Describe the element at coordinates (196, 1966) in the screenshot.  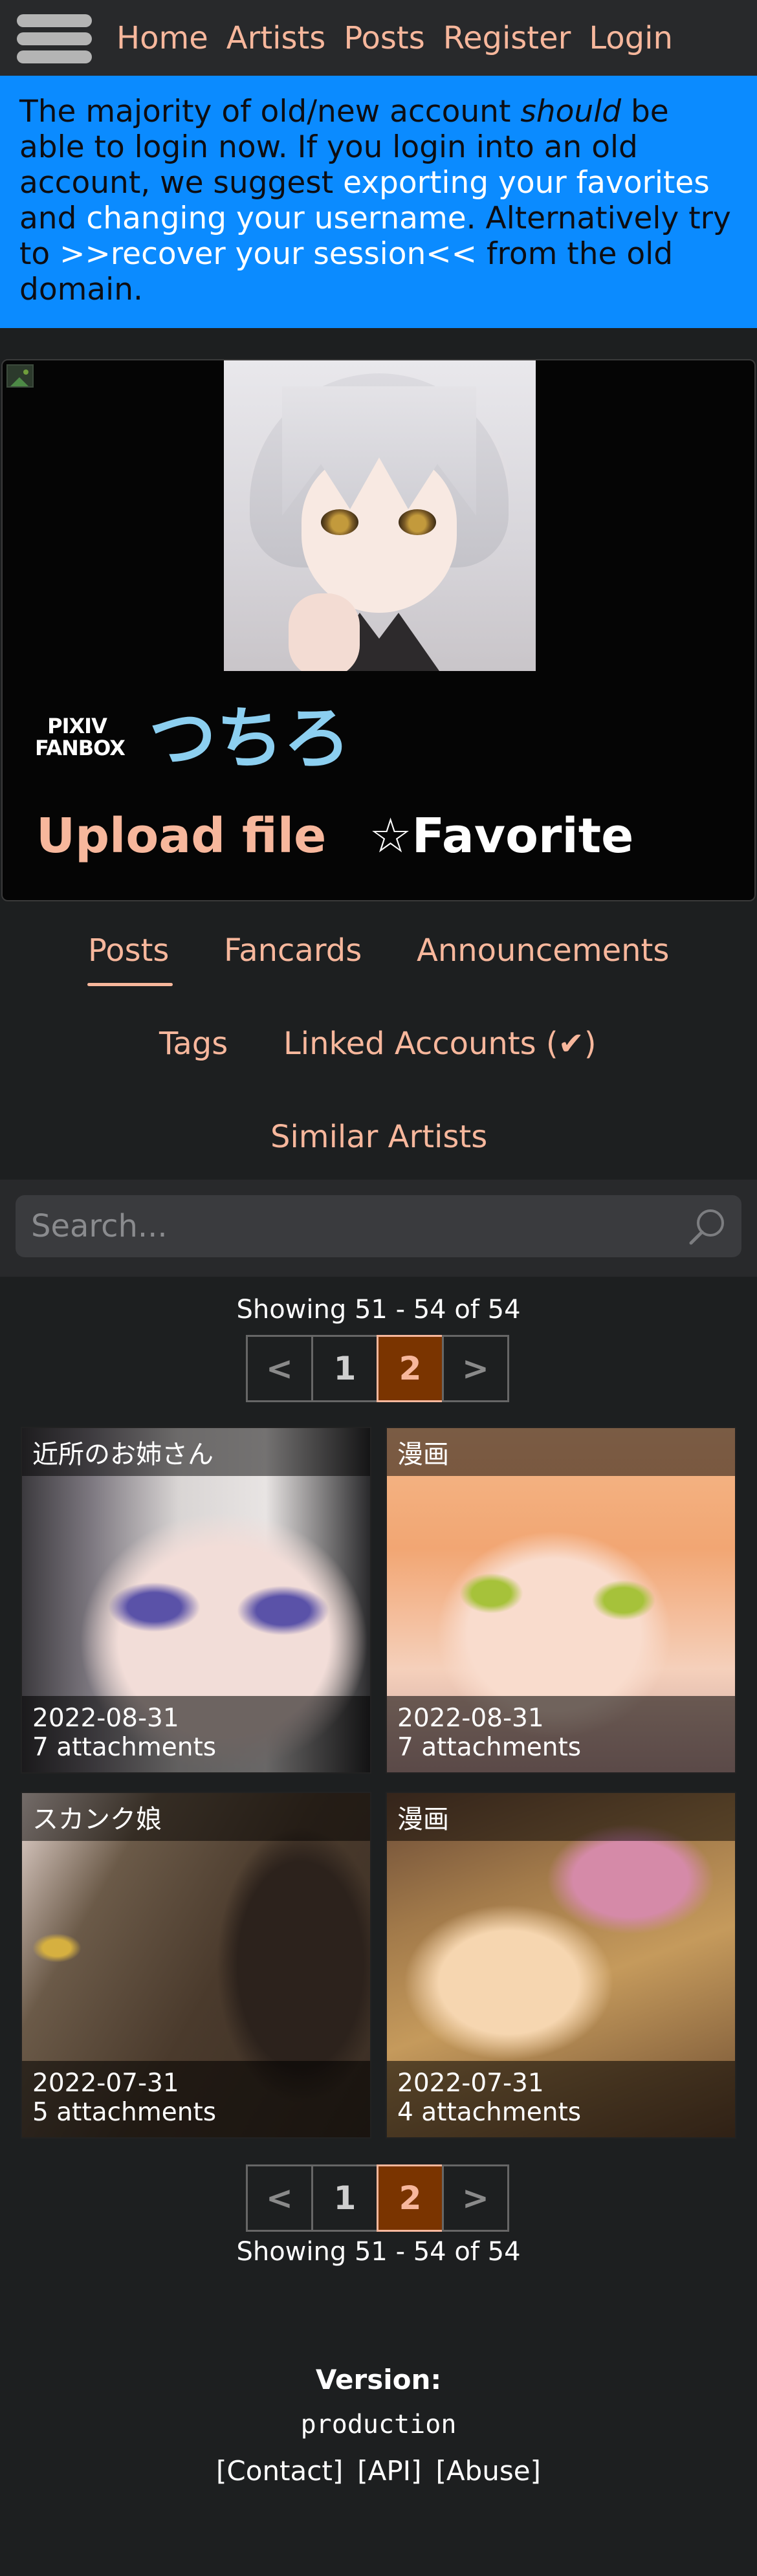
I see `post-card: スカンク娘 2022-07-31 5 attachments` at that location.